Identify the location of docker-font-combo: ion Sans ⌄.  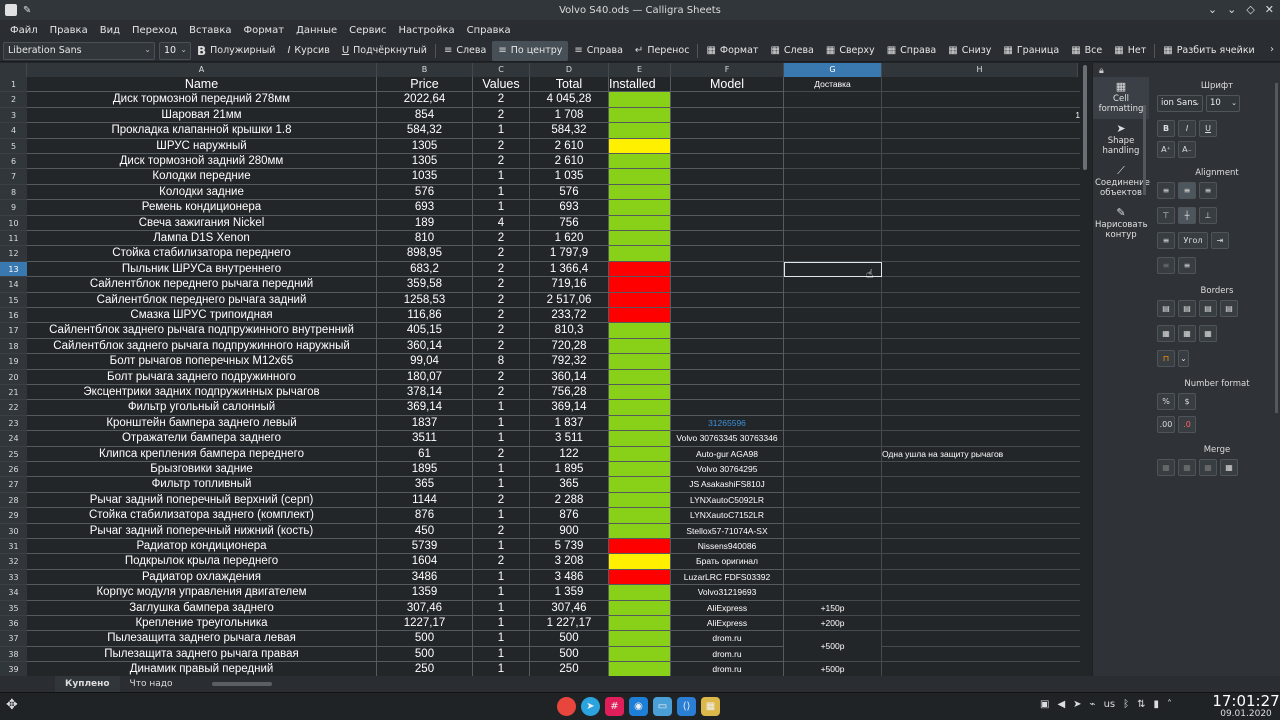
(1180, 103).